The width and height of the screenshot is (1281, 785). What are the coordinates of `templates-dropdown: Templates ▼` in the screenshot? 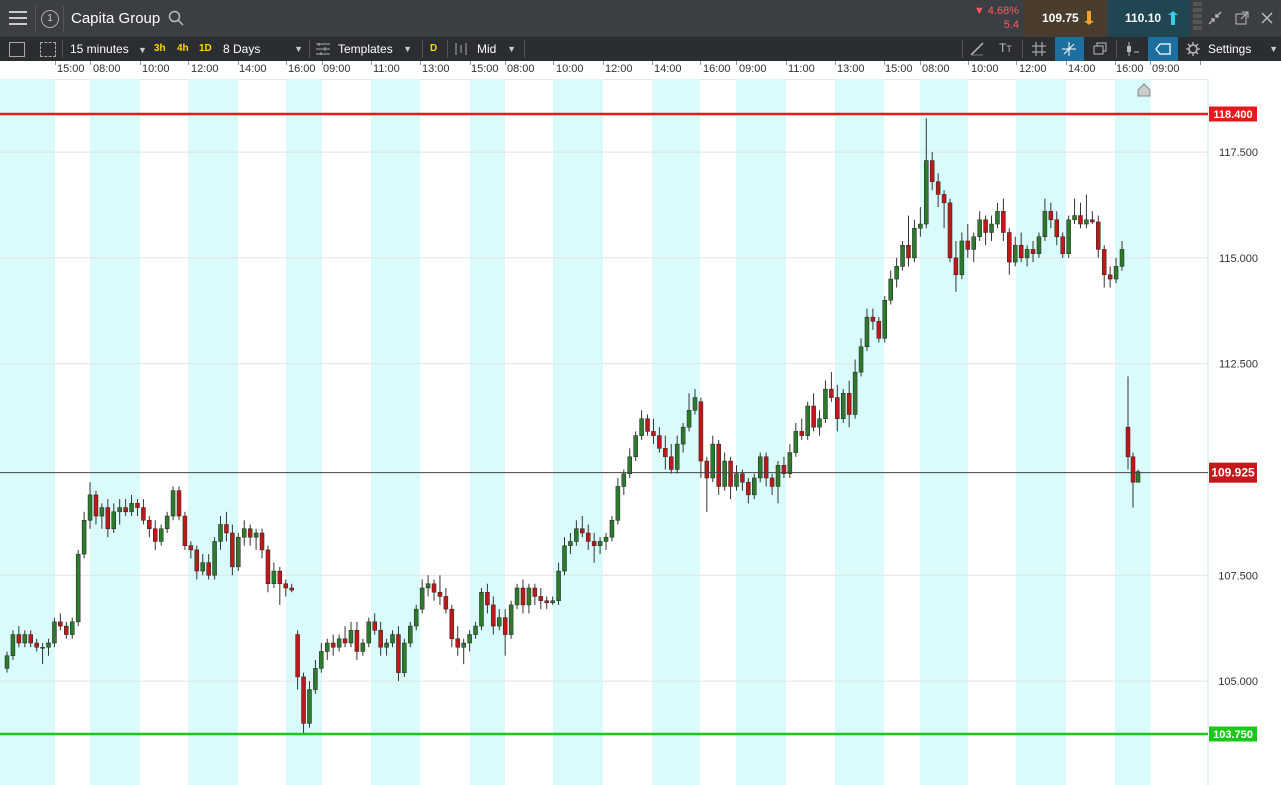 It's located at (378, 49).